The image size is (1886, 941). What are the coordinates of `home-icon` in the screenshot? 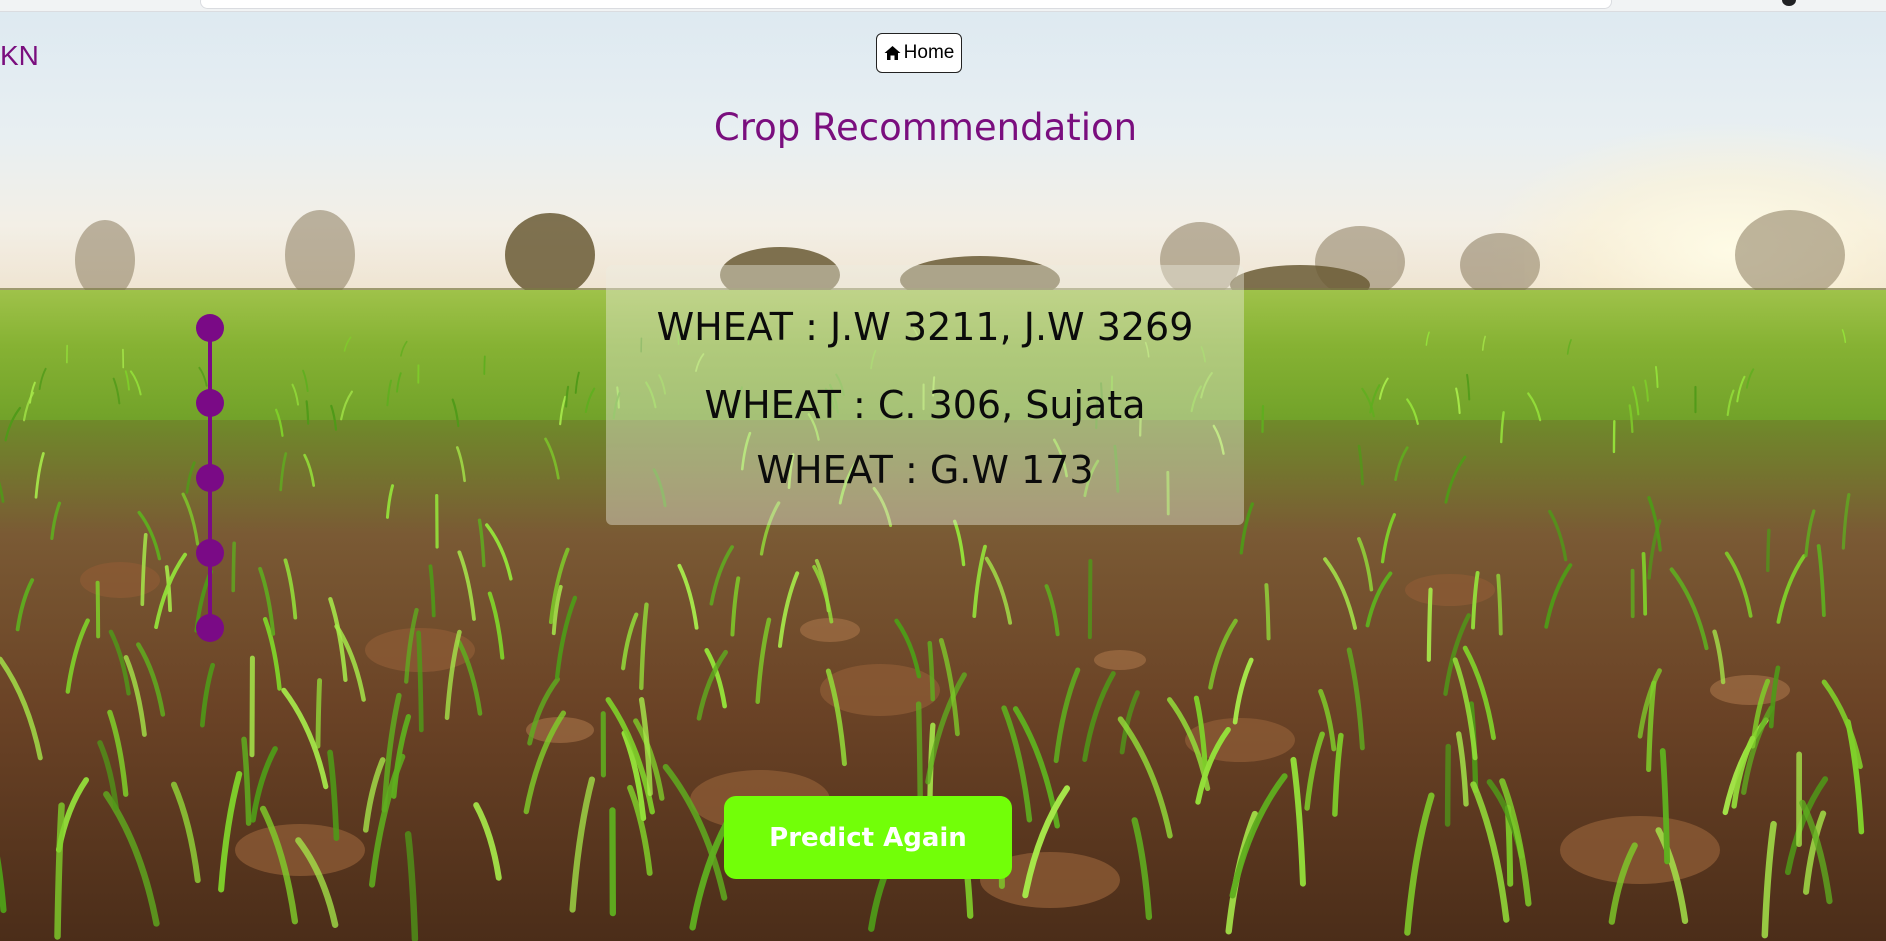 It's located at (892, 53).